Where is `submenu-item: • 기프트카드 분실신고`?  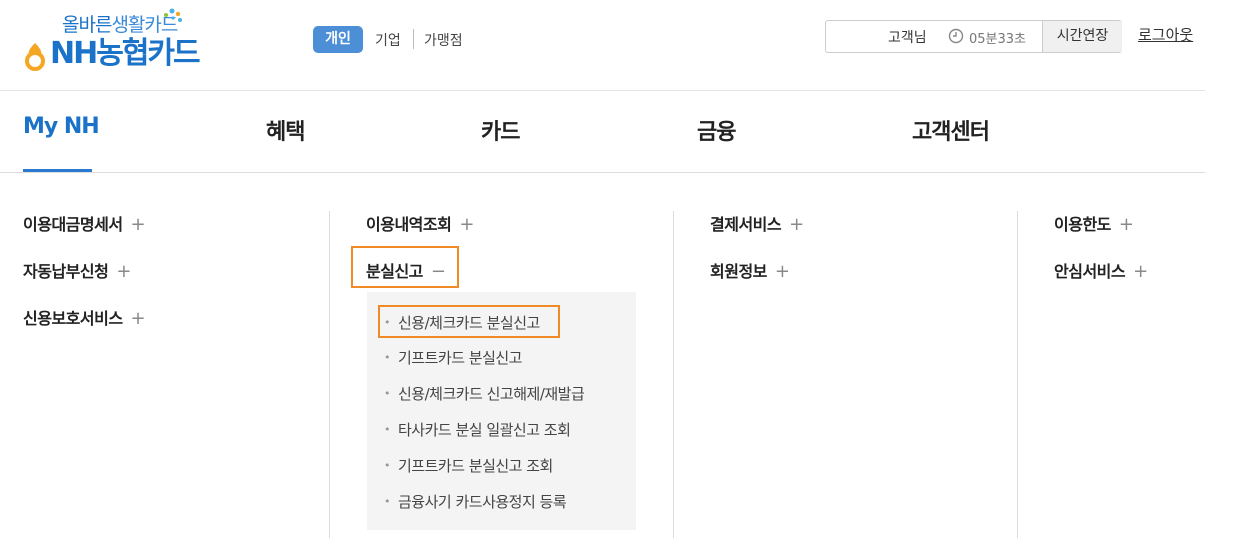 submenu-item: • 기프트카드 분실신고 is located at coordinates (453, 357).